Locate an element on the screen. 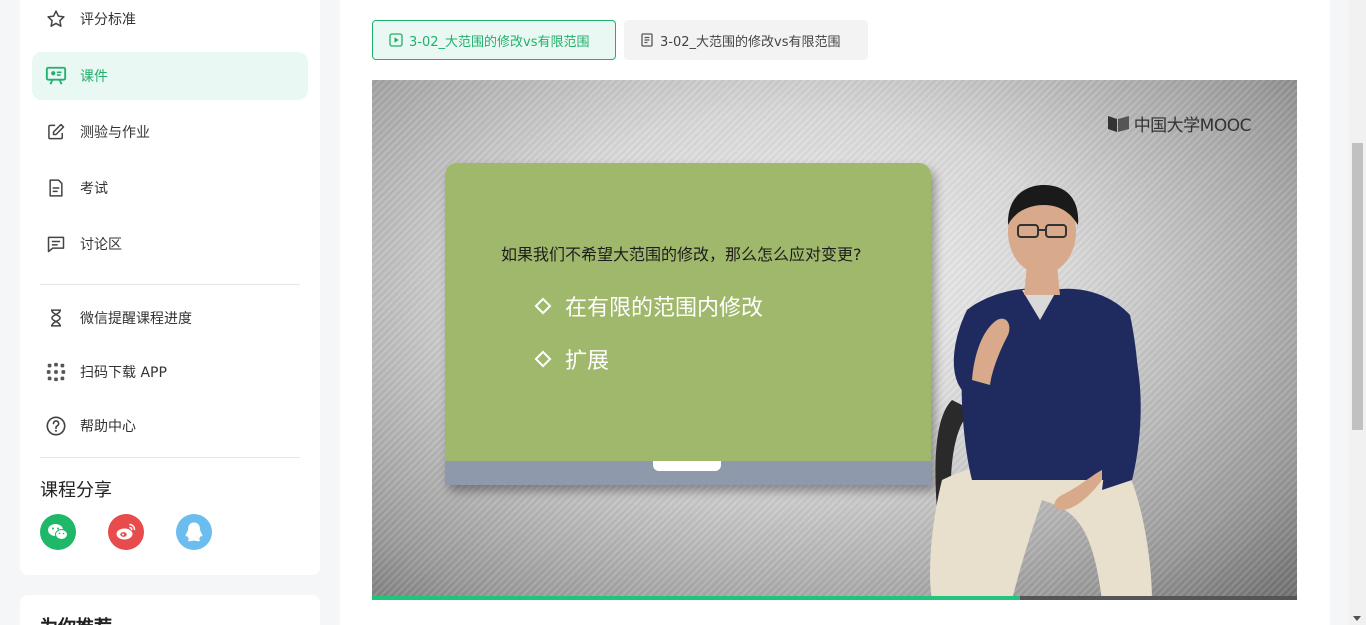  video-progress-bar is located at coordinates (834, 598).